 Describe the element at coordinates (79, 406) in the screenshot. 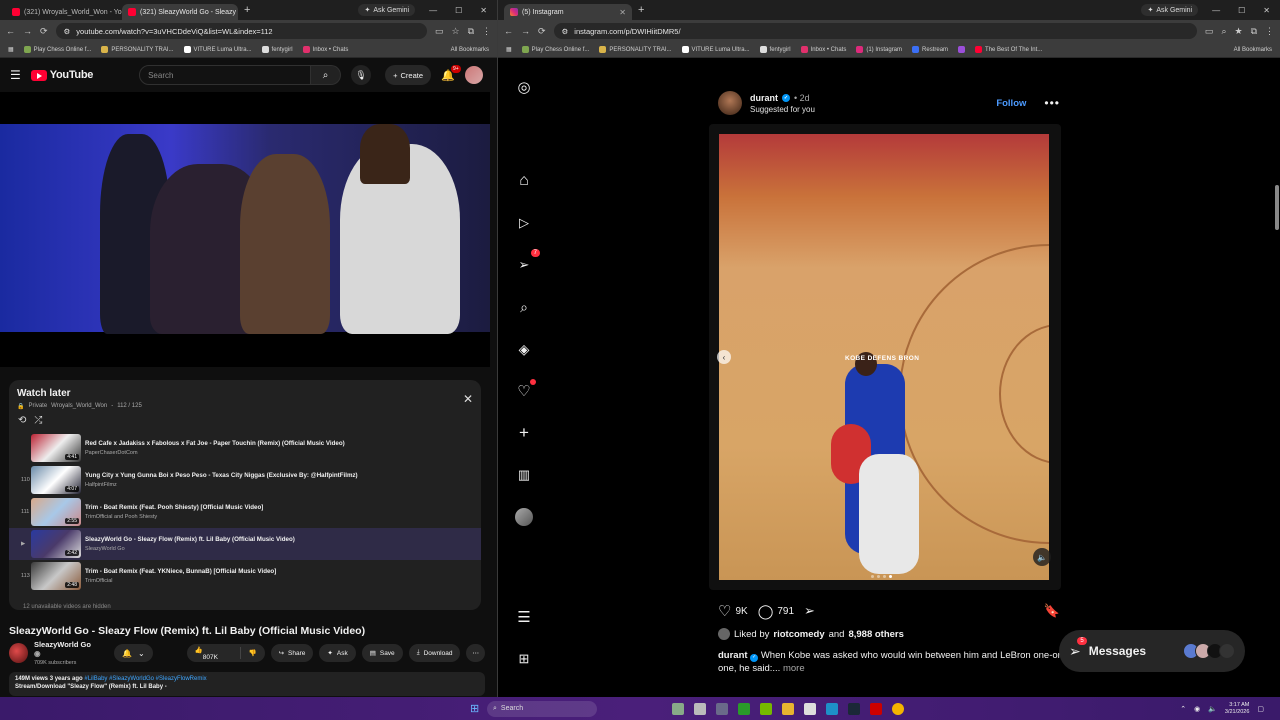

I see `playlist-owner: Wroyals_World_Won` at that location.